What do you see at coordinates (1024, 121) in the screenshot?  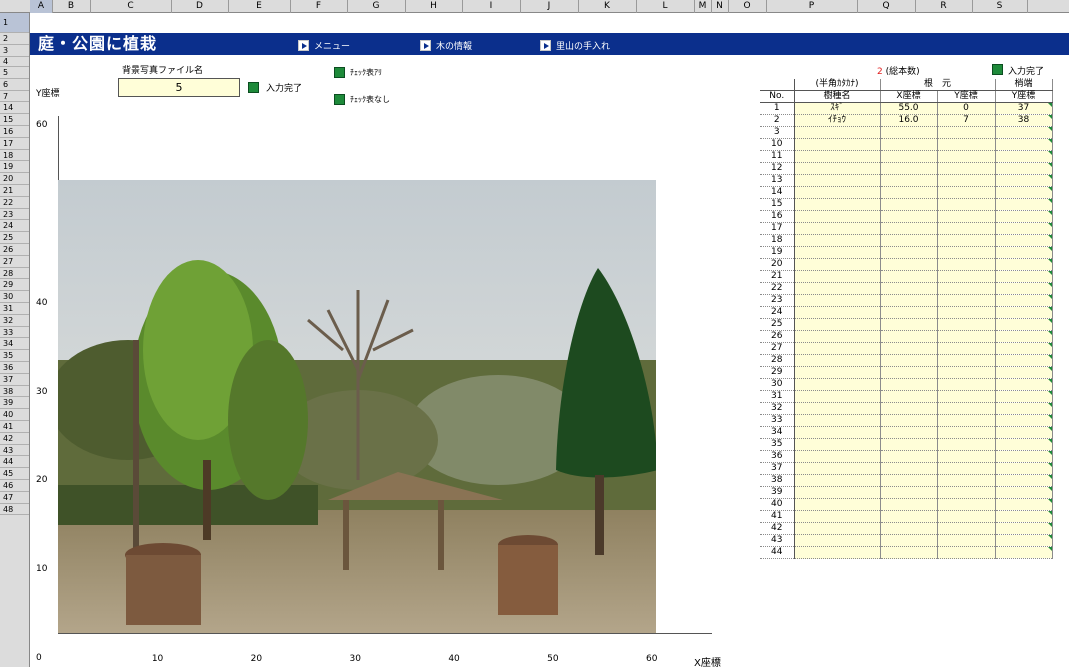 I see `tip-y-cell: 38` at bounding box center [1024, 121].